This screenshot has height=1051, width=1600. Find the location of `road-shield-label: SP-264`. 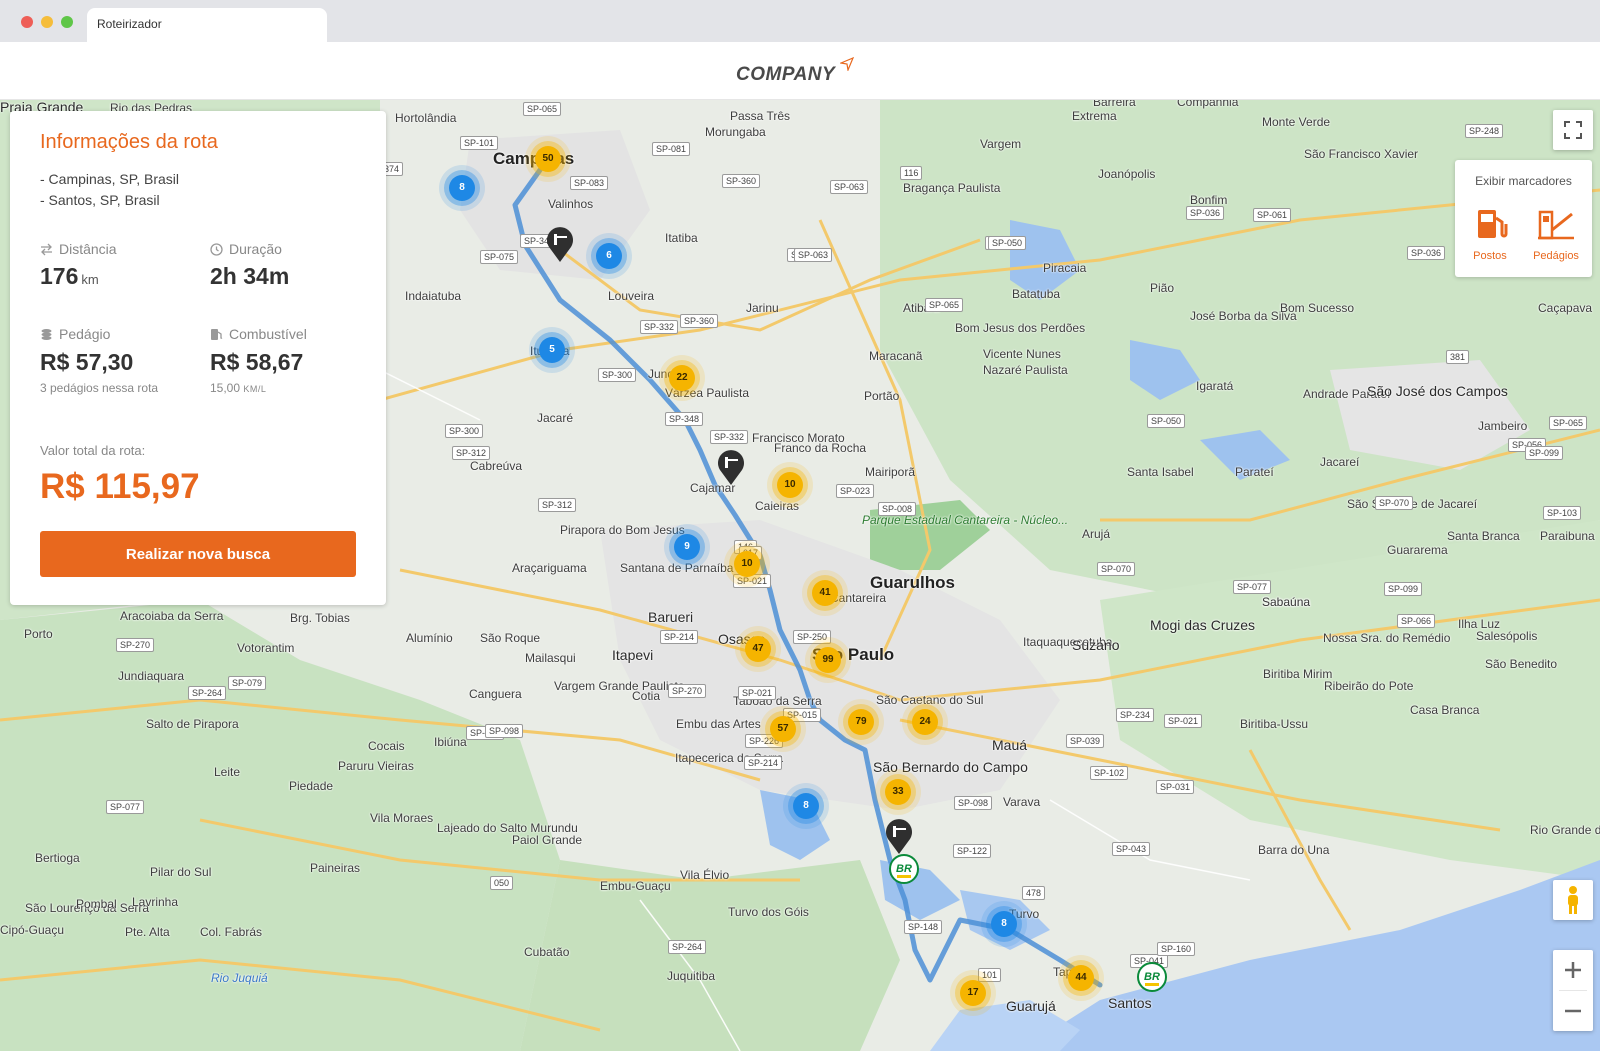

road-shield-label: SP-264 is located at coordinates (687, 947).